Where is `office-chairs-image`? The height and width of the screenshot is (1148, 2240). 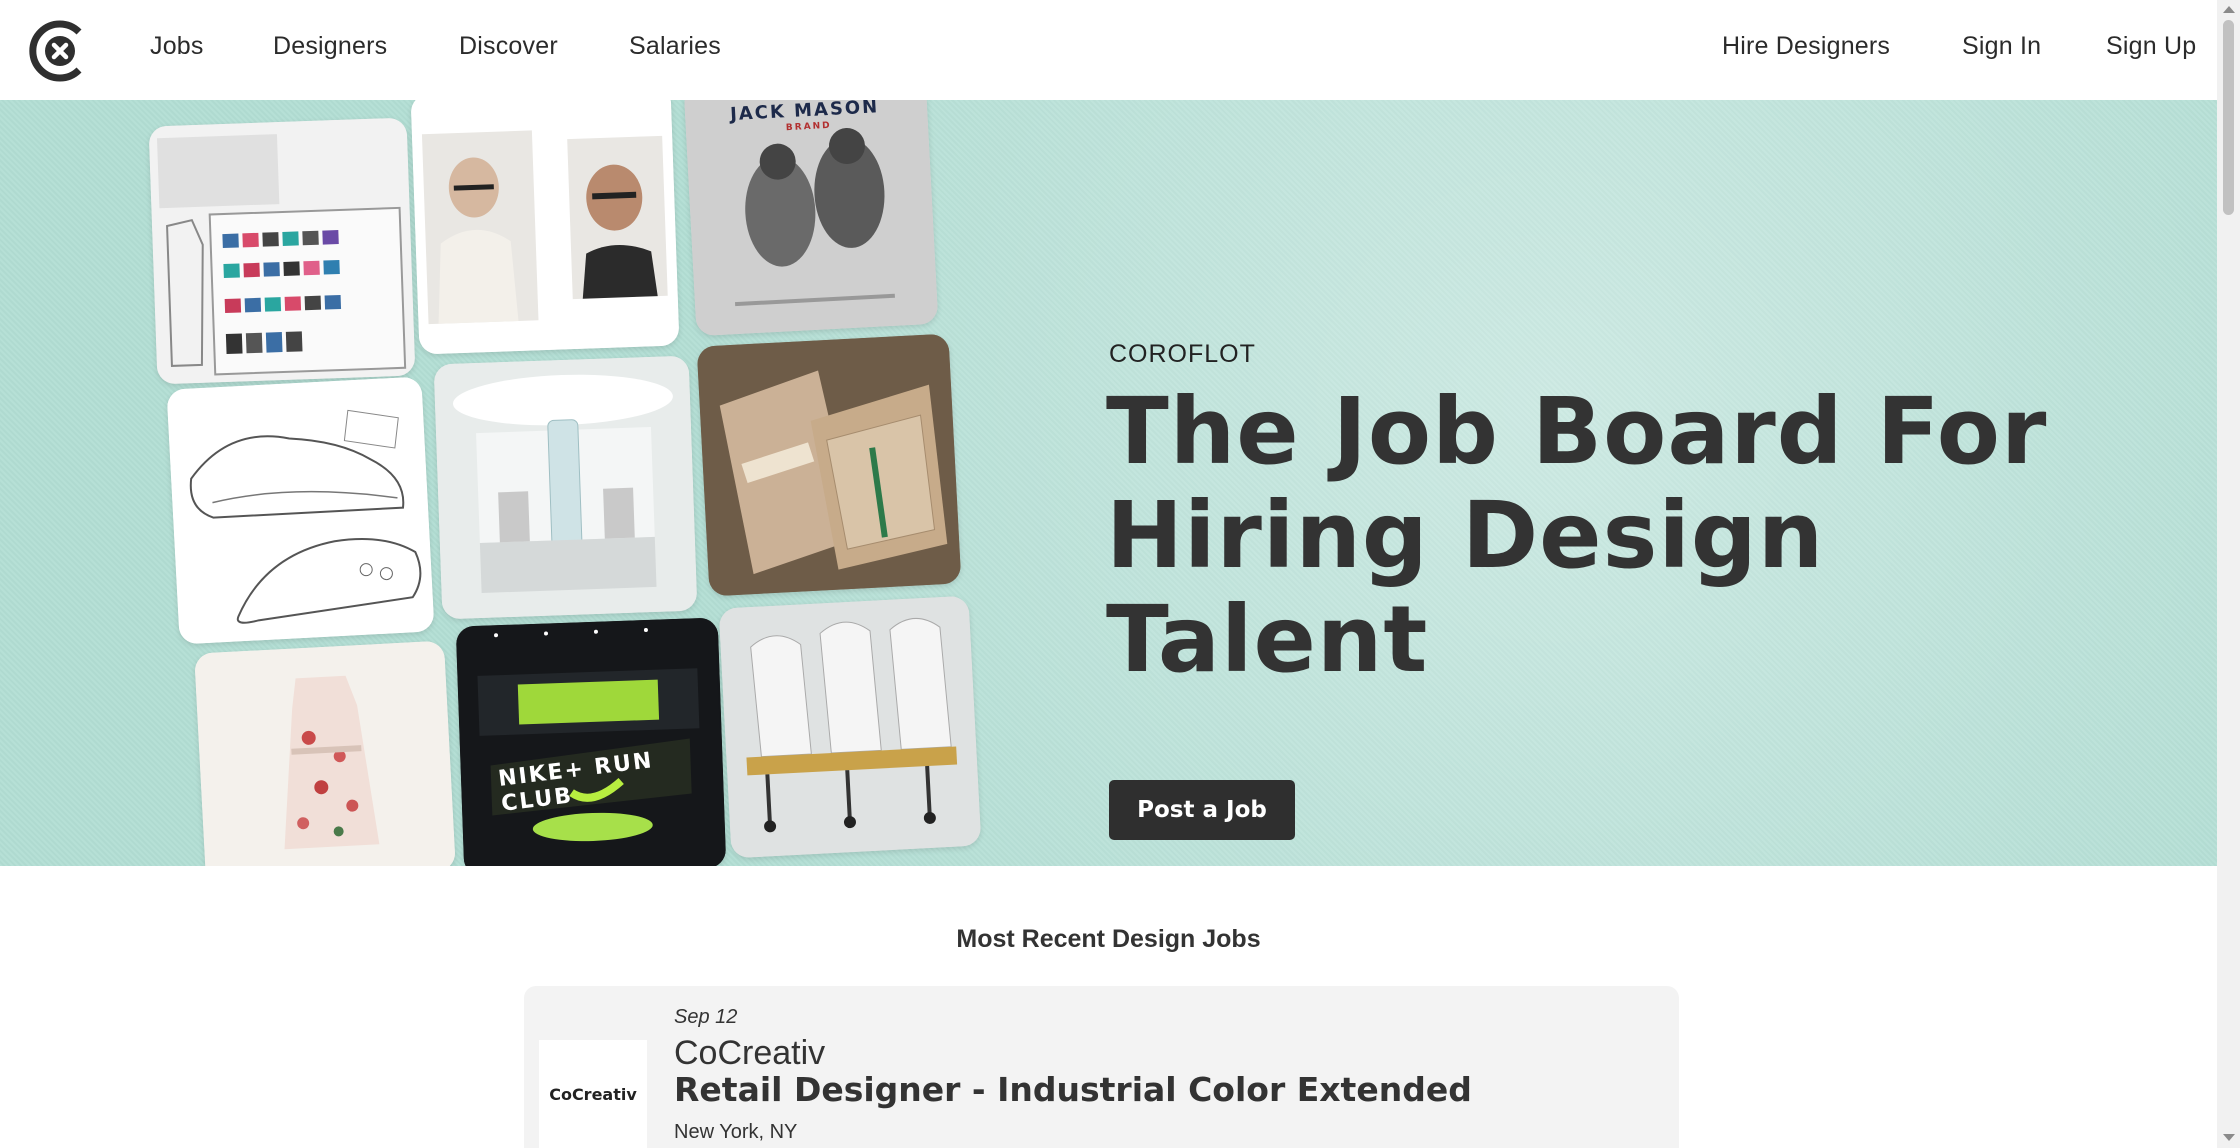 office-chairs-image is located at coordinates (850, 727).